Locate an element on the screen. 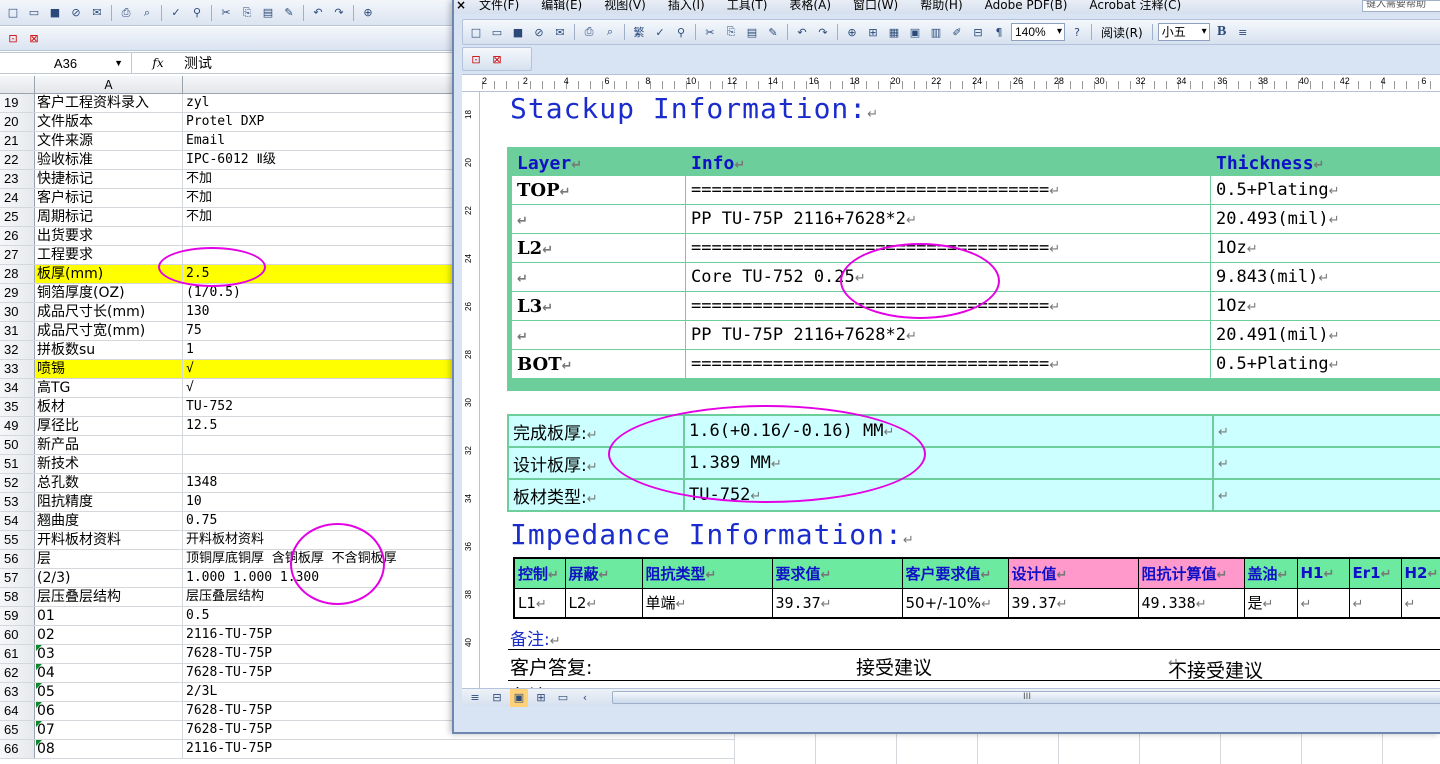 The image size is (1440, 764). print-layout-icon: ▣ is located at coordinates (519, 697).